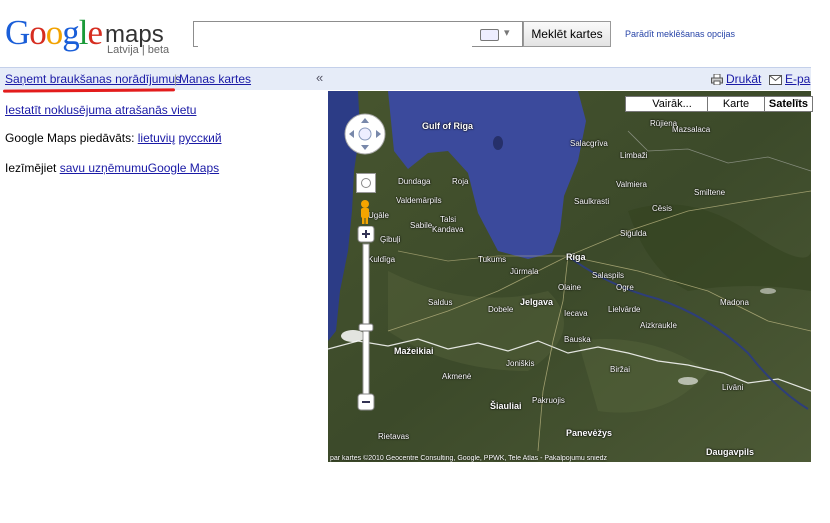 The width and height of the screenshot is (830, 523). What do you see at coordinates (788, 104) in the screenshot?
I see `satellite-view-button: Satelīts` at bounding box center [788, 104].